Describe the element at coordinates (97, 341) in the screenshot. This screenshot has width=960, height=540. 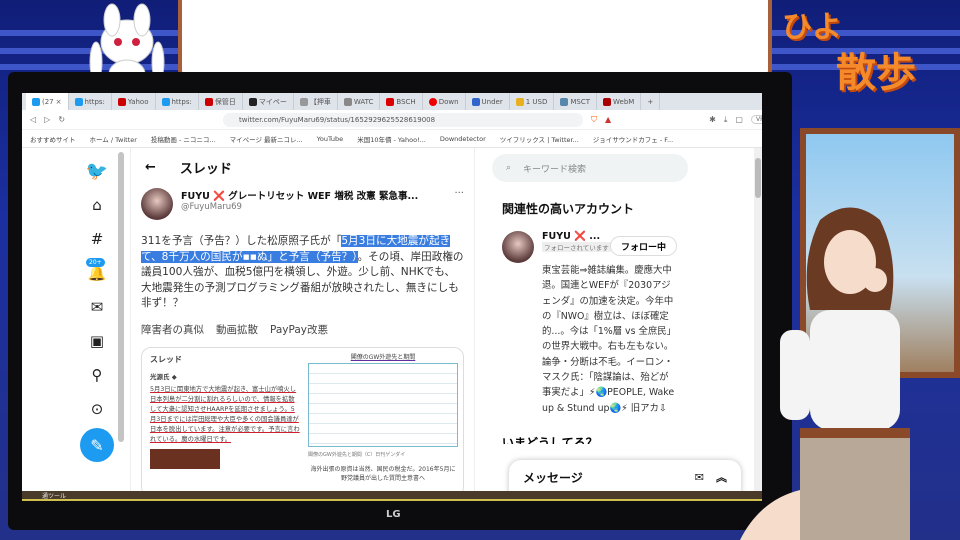
I see `lists-icon: ▣` at that location.